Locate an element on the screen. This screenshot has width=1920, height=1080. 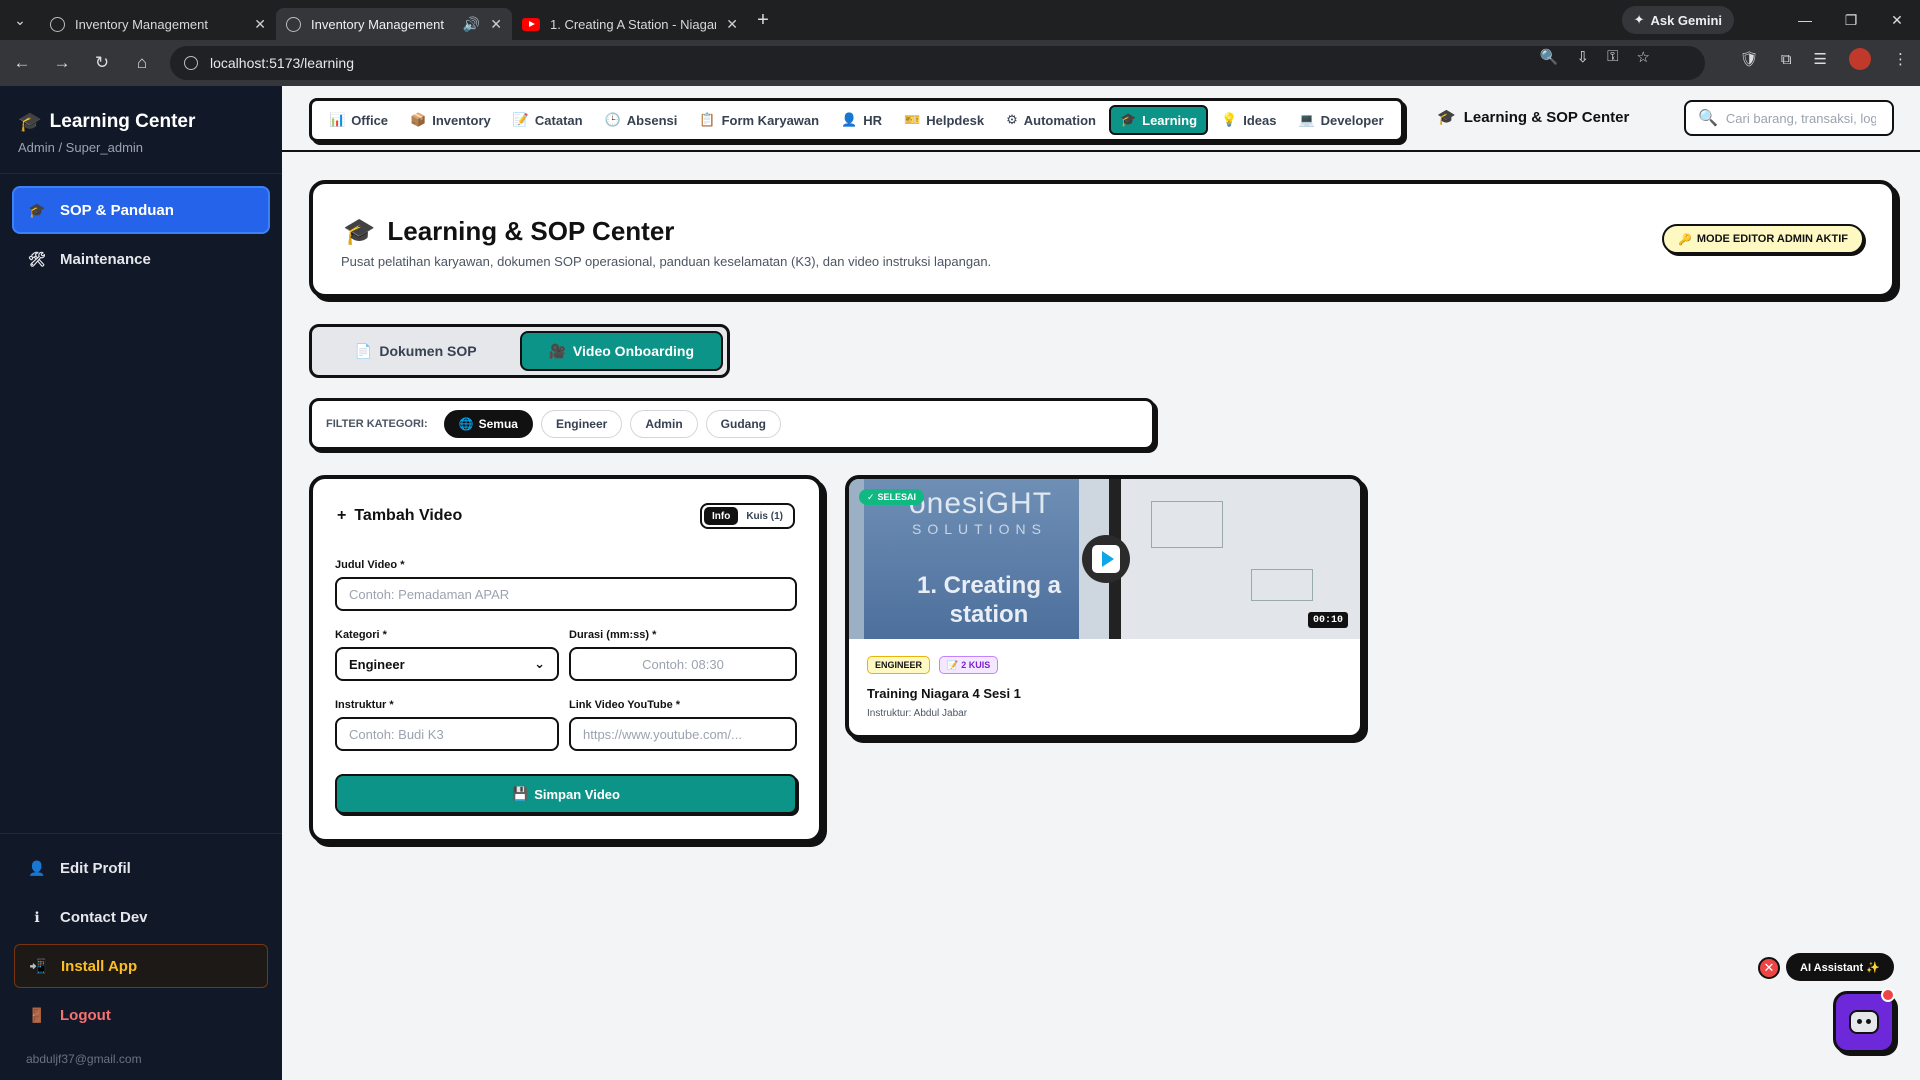
tab-kuis: Kuis (1) is located at coordinates (764, 516).